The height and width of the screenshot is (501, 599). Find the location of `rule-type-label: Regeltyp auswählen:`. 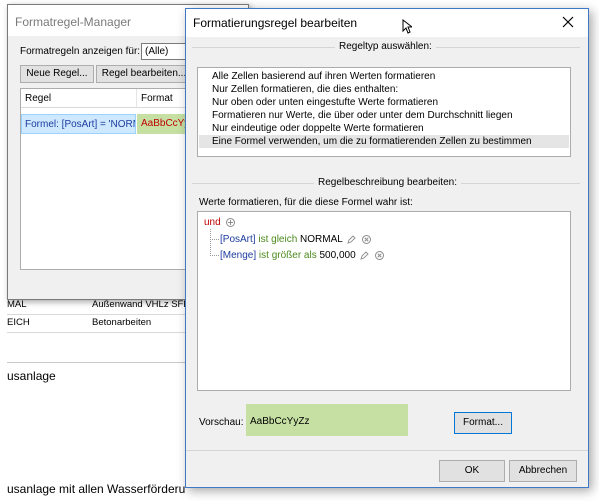

rule-type-label: Regeltyp auswählen: is located at coordinates (385, 46).